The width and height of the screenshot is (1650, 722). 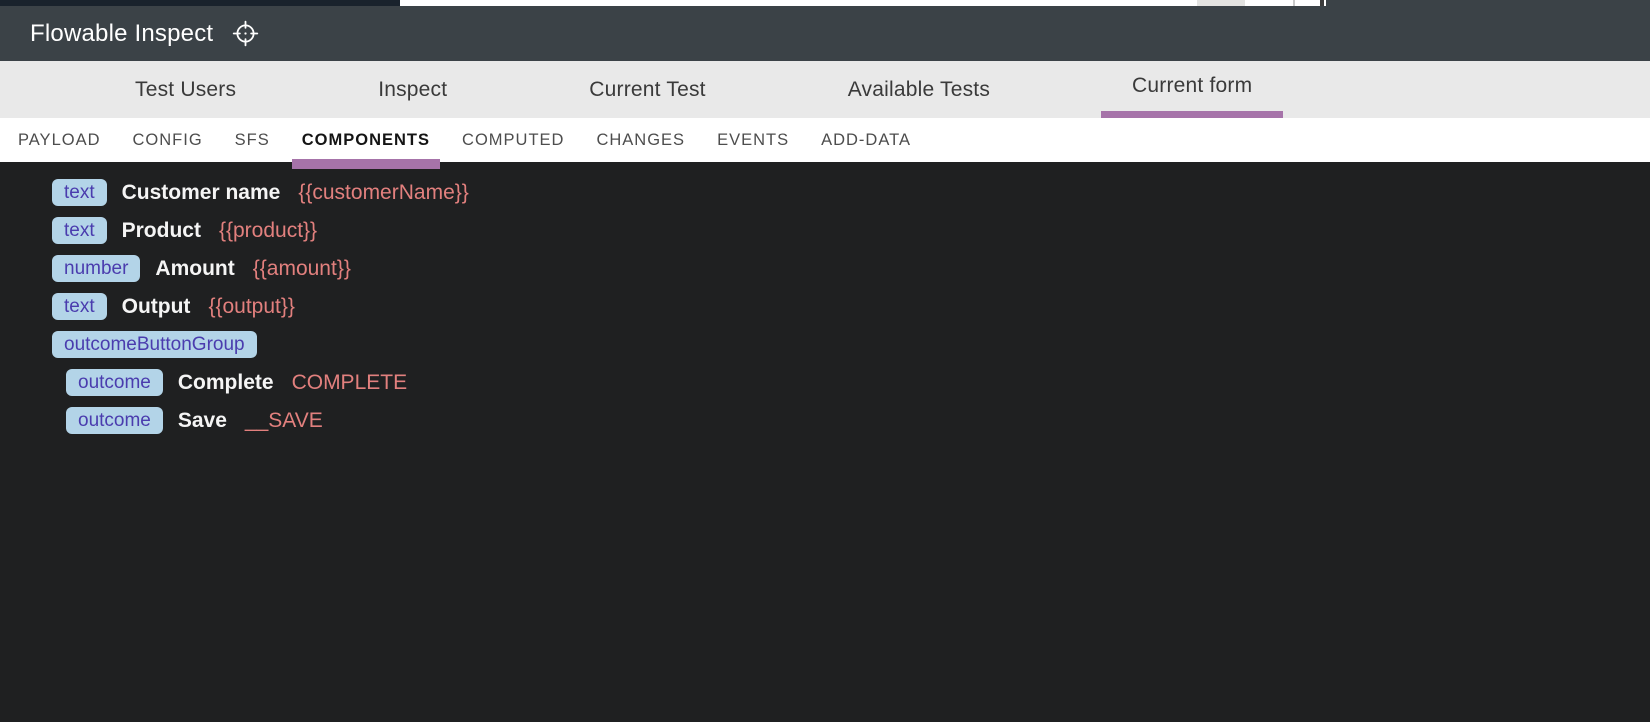 I want to click on tab-label: Available Tests, so click(x=919, y=89).